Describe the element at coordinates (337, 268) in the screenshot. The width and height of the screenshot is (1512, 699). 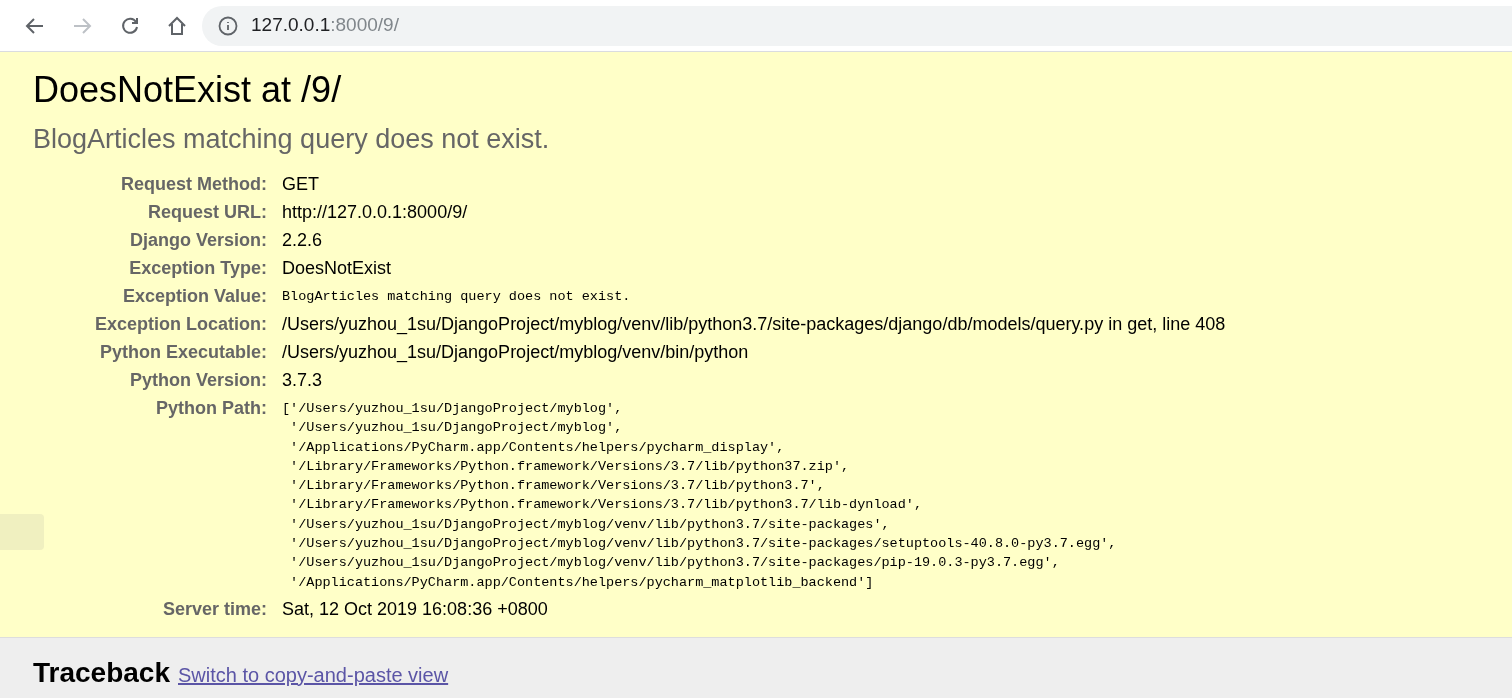
I see `field-value: DoesNotExist` at that location.